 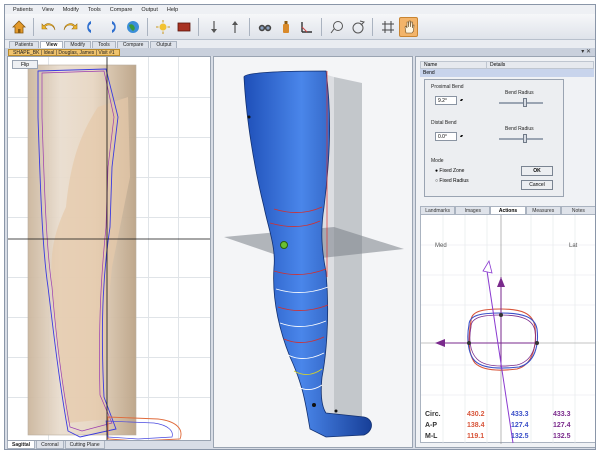 I want to click on tab-output: Output, so click(x=164, y=44).